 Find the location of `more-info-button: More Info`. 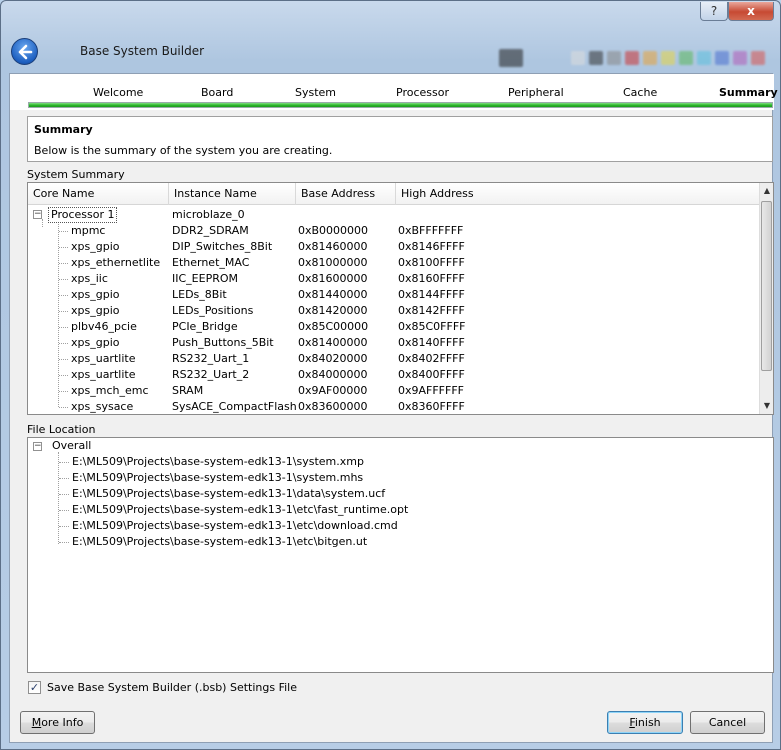

more-info-button: More Info is located at coordinates (57, 722).